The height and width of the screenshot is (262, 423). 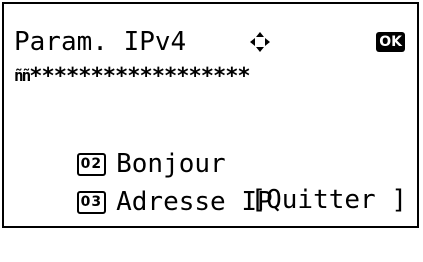 I want to click on exit-softkey: [Quitter ], so click(x=328, y=200).